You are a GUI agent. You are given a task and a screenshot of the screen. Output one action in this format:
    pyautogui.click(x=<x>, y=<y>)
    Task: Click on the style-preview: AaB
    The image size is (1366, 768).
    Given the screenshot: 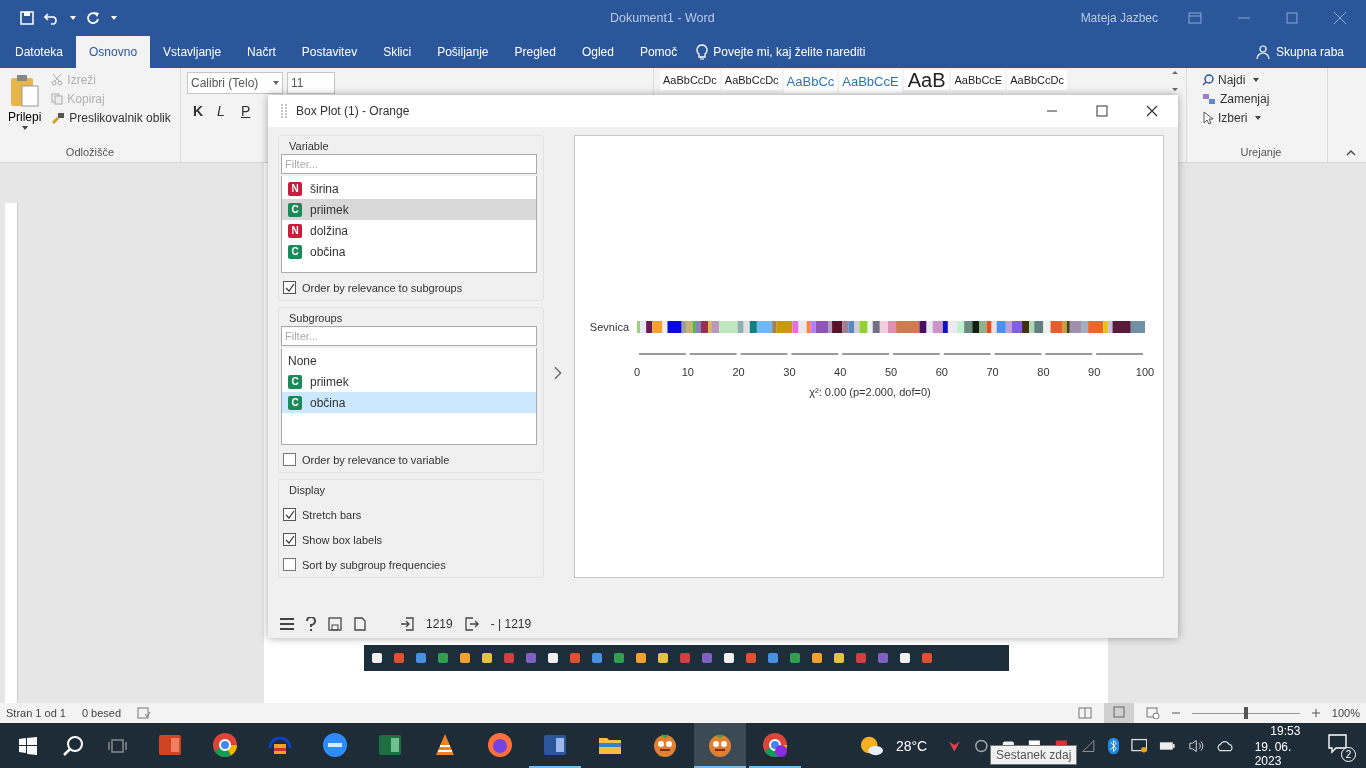 What is the action you would take?
    pyautogui.click(x=926, y=80)
    